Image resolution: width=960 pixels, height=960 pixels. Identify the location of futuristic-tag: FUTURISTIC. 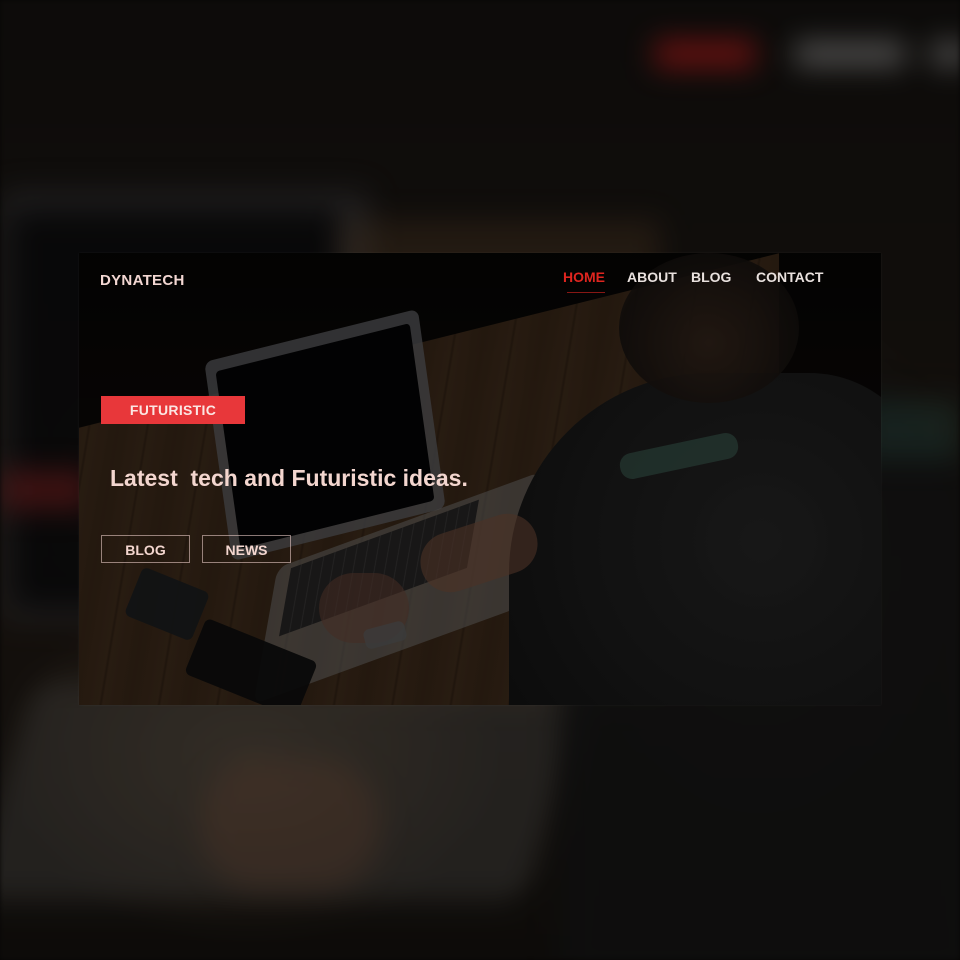
(173, 410).